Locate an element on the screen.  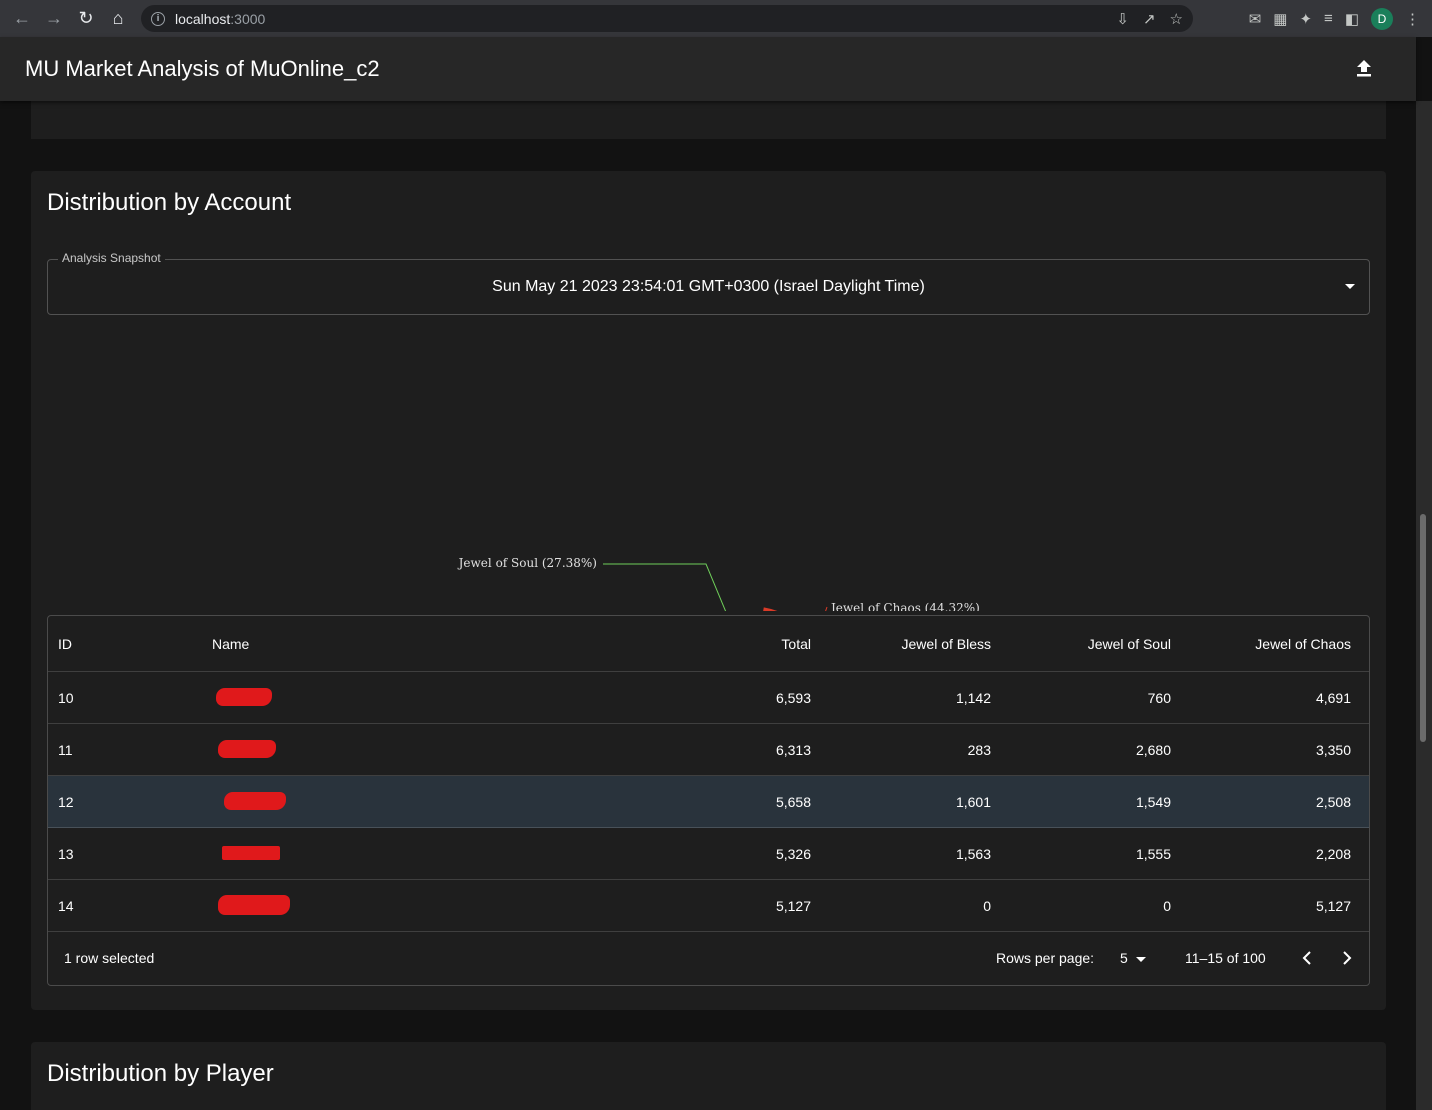
next-page-button is located at coordinates (1347, 958).